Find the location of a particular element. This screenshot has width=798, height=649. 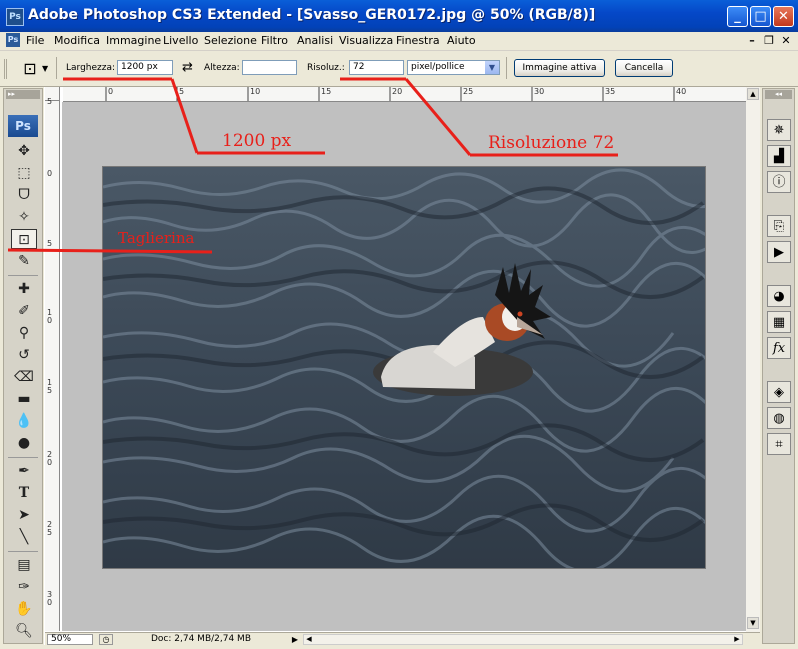

marquee-tool-icon: ⬚ is located at coordinates (24, 173).